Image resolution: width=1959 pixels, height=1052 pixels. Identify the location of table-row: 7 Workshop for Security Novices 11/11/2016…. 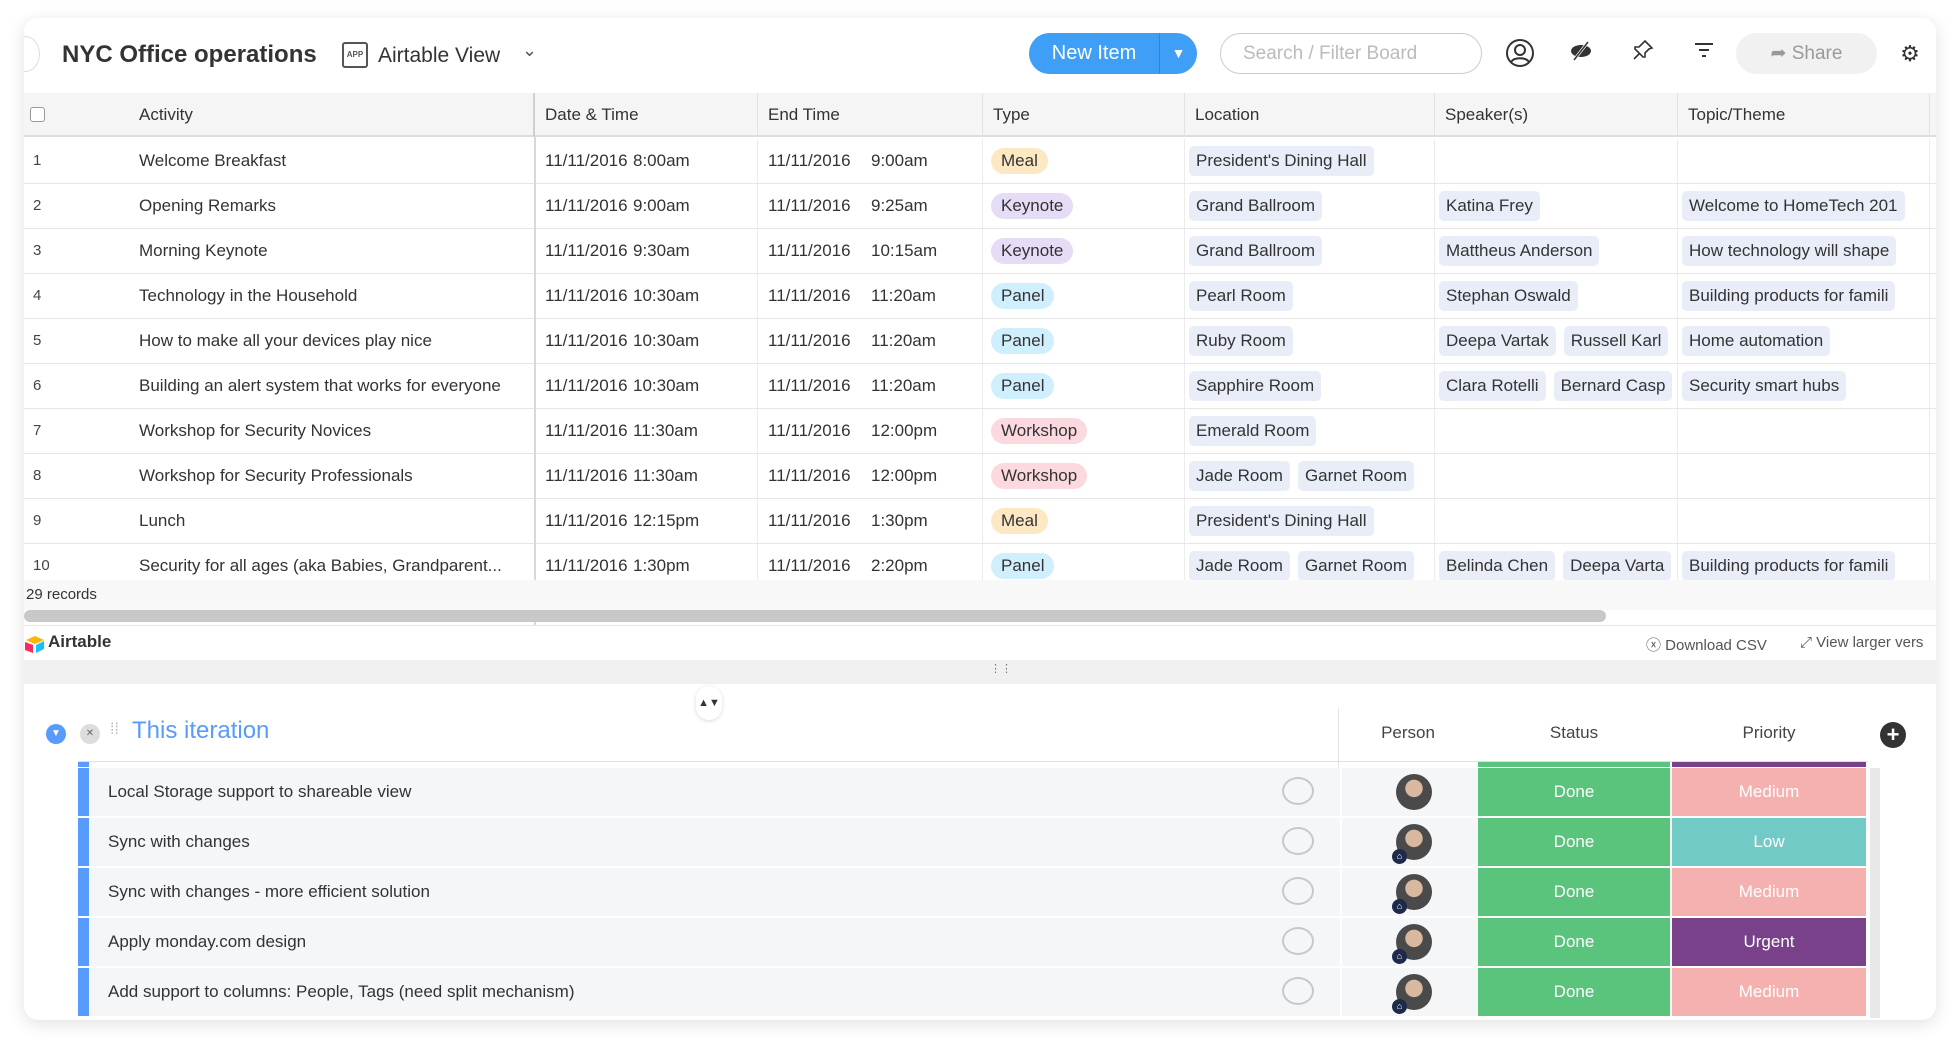
(980, 431).